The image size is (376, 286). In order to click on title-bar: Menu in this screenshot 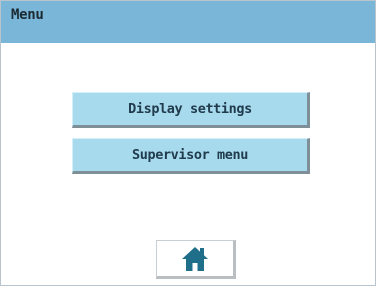, I will do `click(188, 22)`.